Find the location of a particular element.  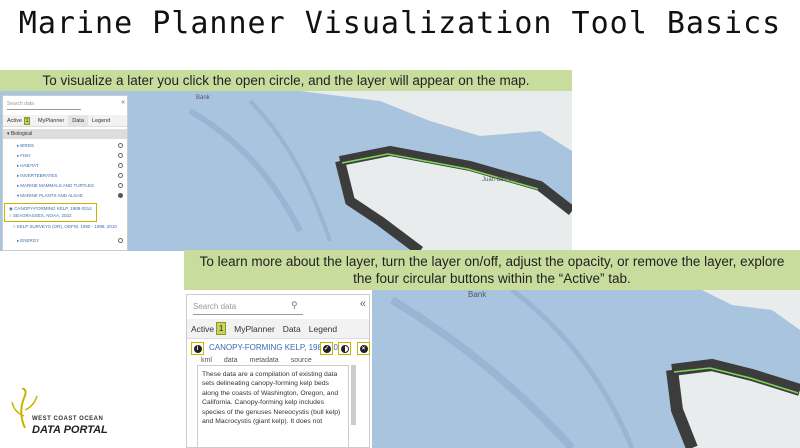

list-item-label: INVERTEBRATES is located at coordinates (39, 175).